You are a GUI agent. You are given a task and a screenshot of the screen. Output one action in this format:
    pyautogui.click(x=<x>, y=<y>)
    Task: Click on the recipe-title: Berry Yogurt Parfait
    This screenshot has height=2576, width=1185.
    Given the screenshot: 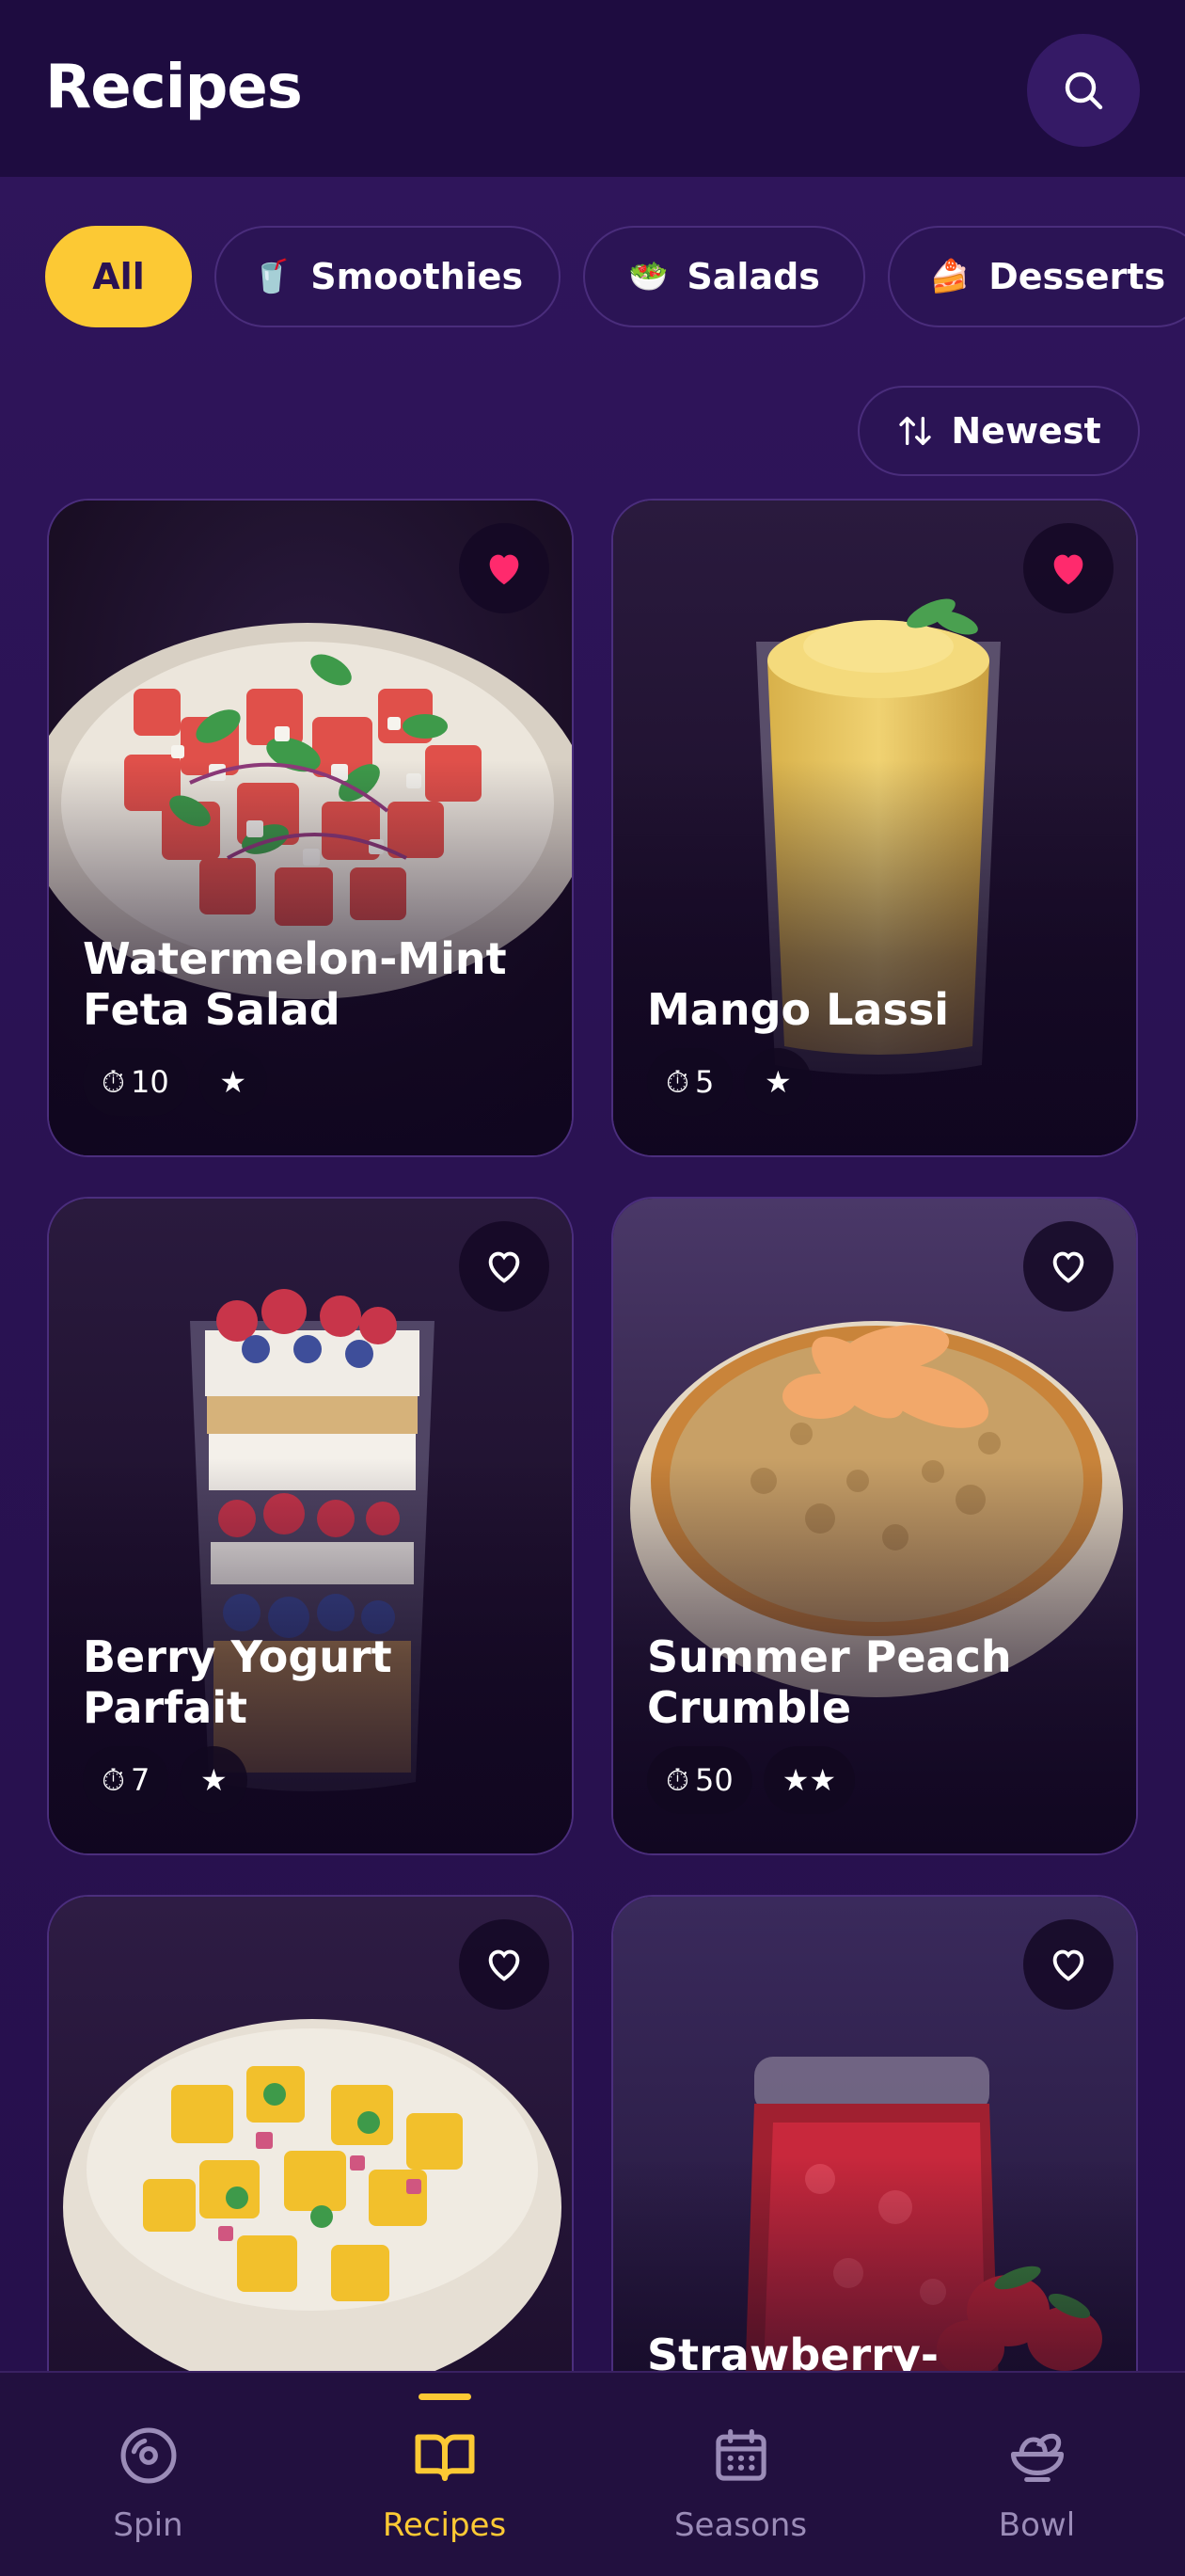 What is the action you would take?
    pyautogui.click(x=237, y=1682)
    